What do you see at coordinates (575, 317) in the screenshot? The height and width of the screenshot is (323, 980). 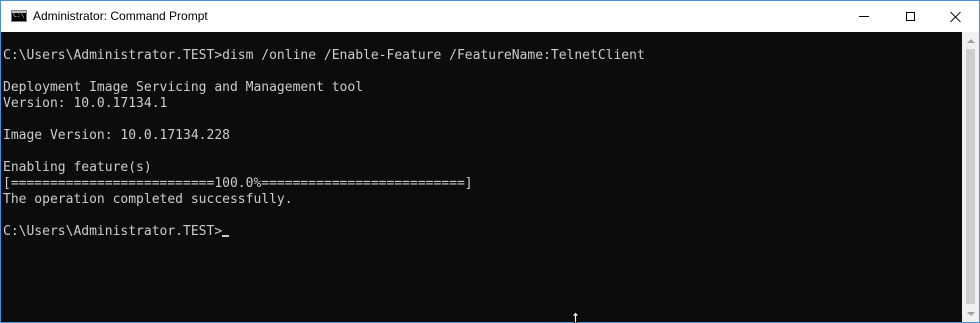 I see `mouse-pointer-icon` at bounding box center [575, 317].